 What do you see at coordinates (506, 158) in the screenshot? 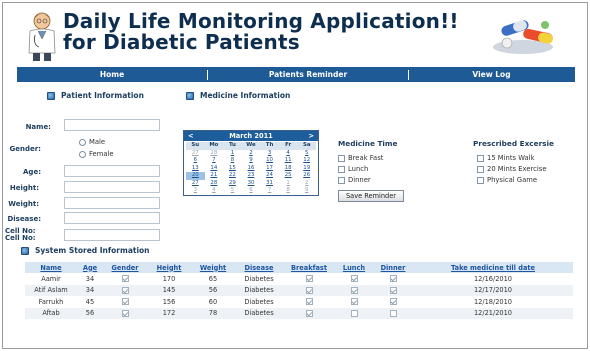
I see `walk-checkbox: 15 Mints Walk` at bounding box center [506, 158].